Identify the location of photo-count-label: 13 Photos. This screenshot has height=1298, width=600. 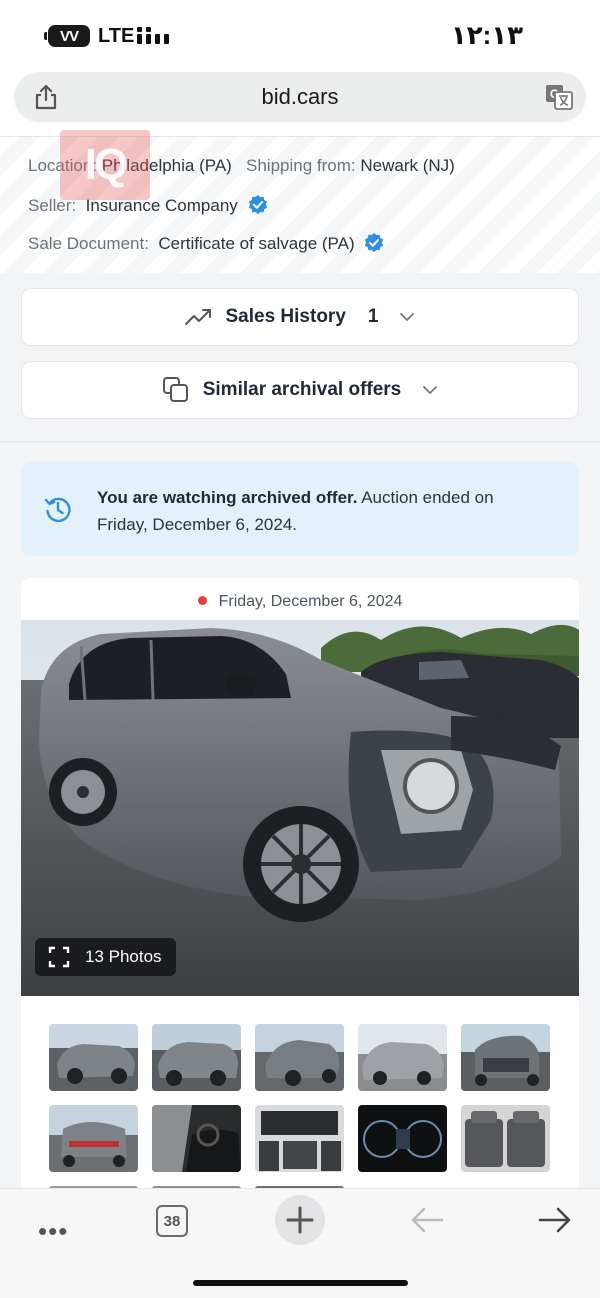
(123, 956).